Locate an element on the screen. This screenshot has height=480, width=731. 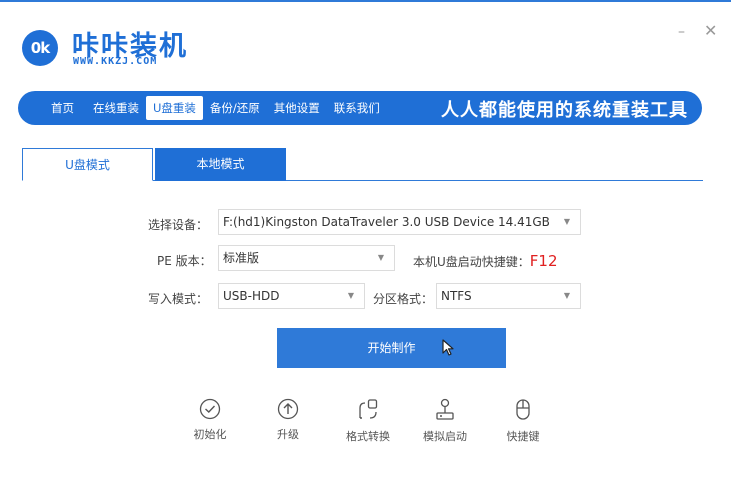
window-top-border is located at coordinates (365, 1).